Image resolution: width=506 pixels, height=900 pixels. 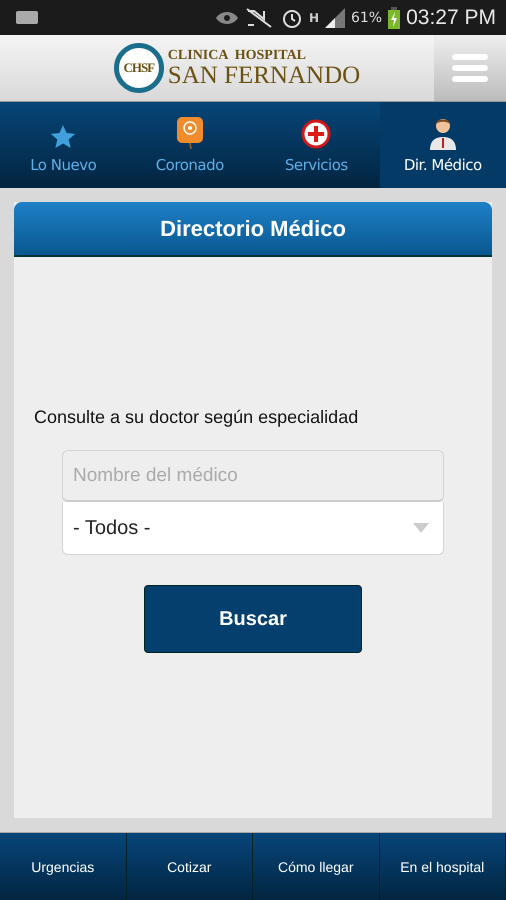 I want to click on footer-button: Cómo llegar, so click(x=316, y=866).